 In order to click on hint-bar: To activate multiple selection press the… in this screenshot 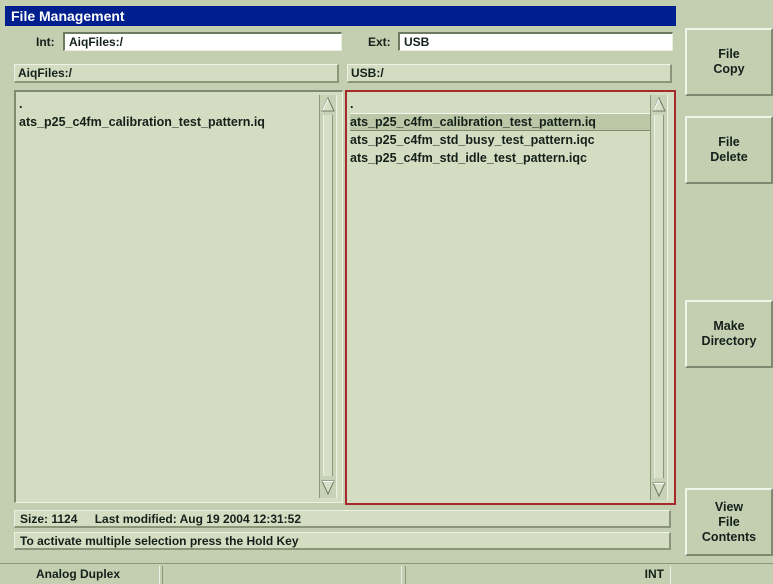, I will do `click(342, 541)`.